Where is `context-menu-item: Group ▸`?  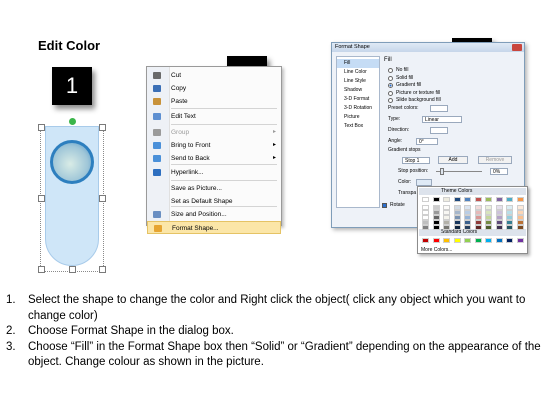 context-menu-item: Group ▸ is located at coordinates (214, 132).